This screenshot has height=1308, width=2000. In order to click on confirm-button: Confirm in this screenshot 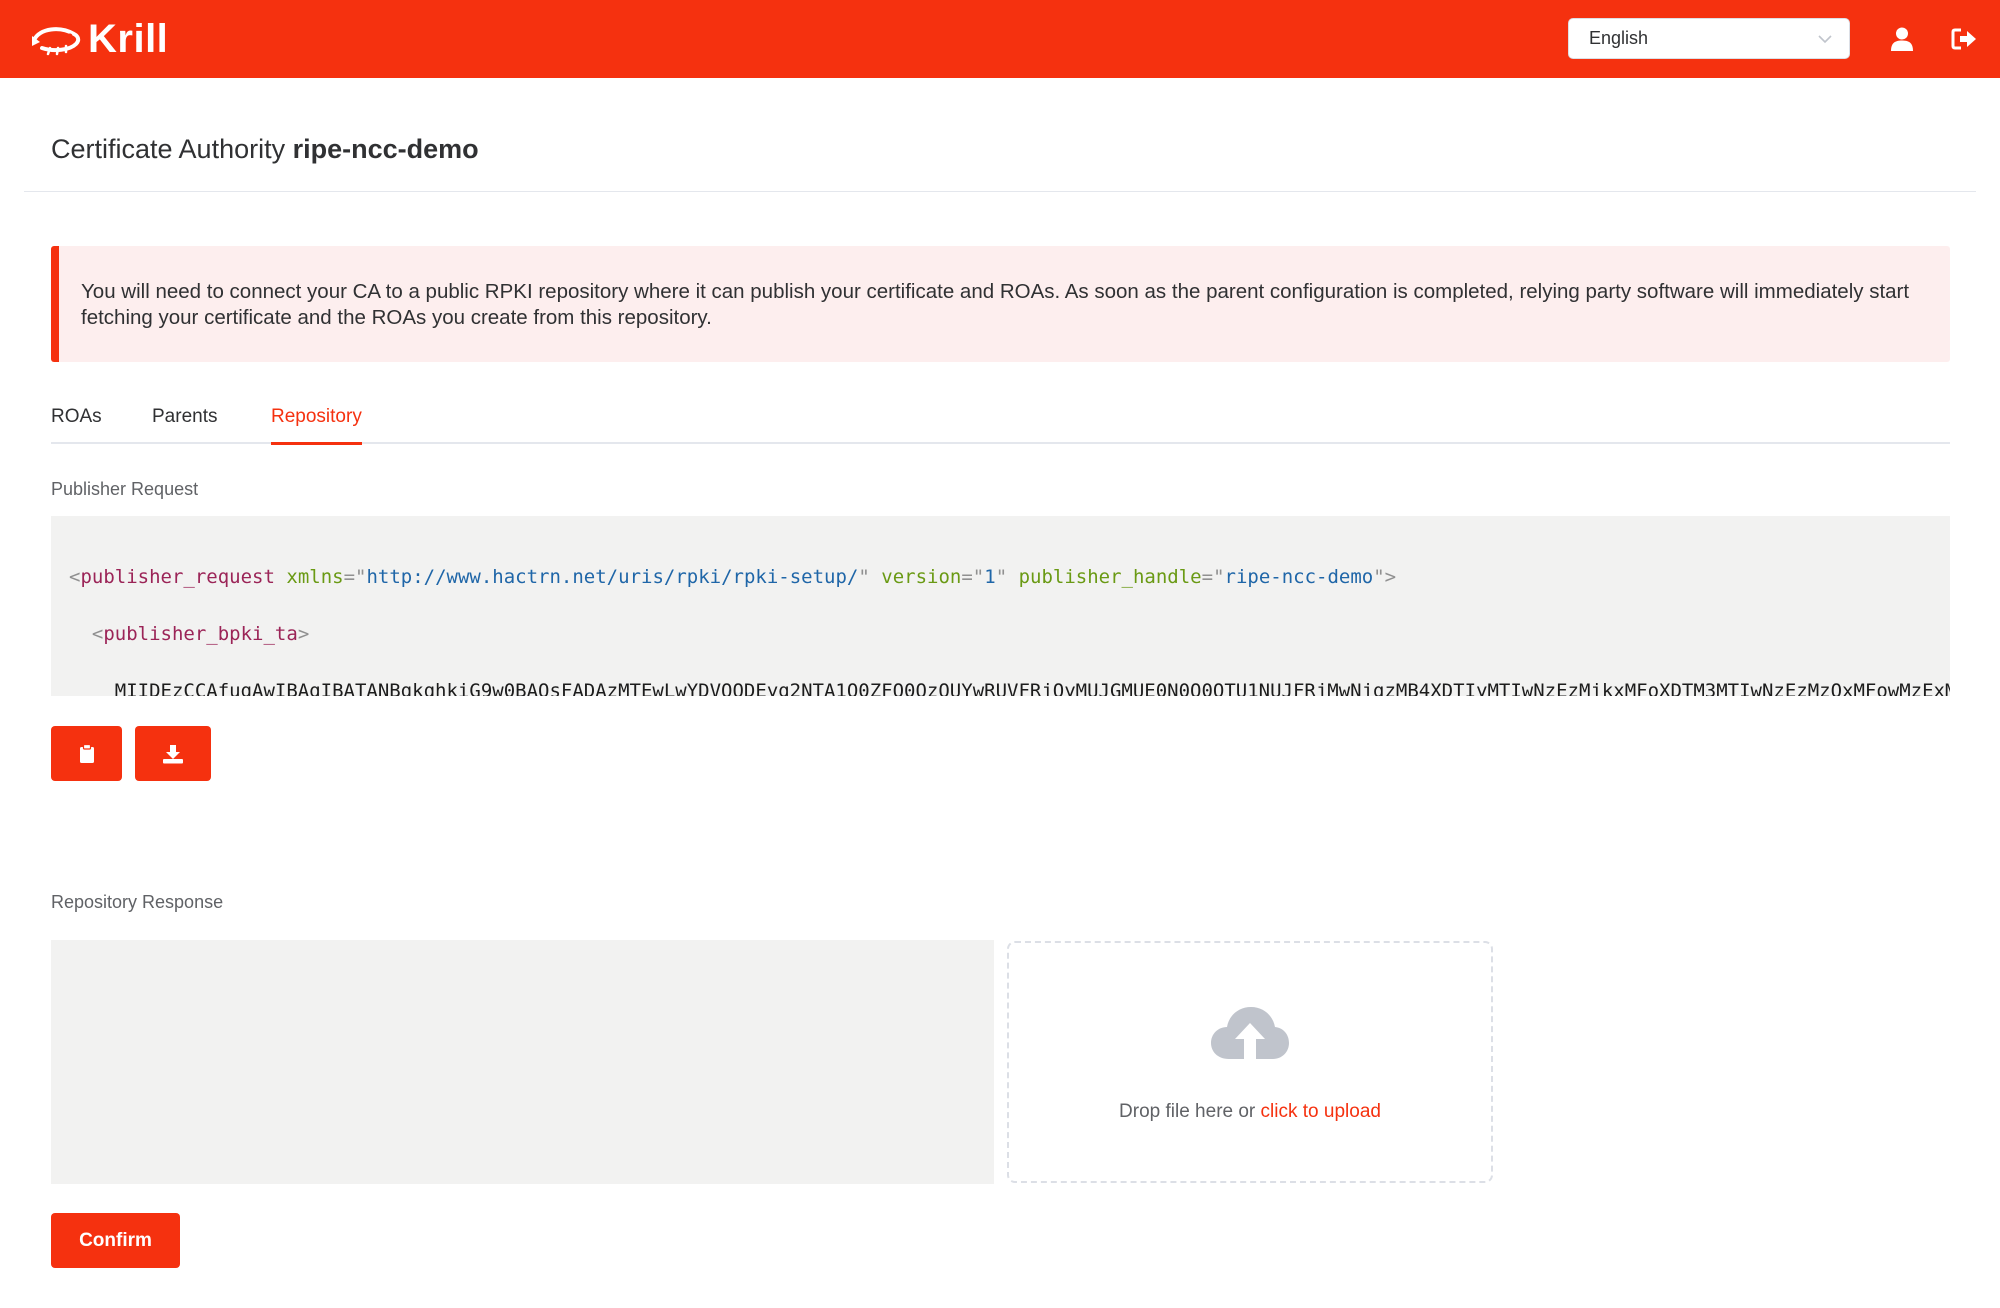, I will do `click(115, 1240)`.